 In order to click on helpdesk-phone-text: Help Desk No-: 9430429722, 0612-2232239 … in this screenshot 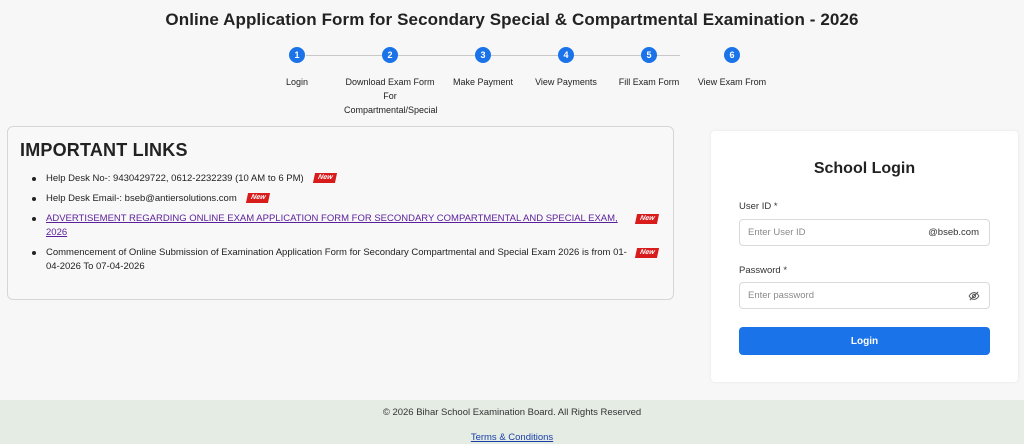, I will do `click(175, 178)`.